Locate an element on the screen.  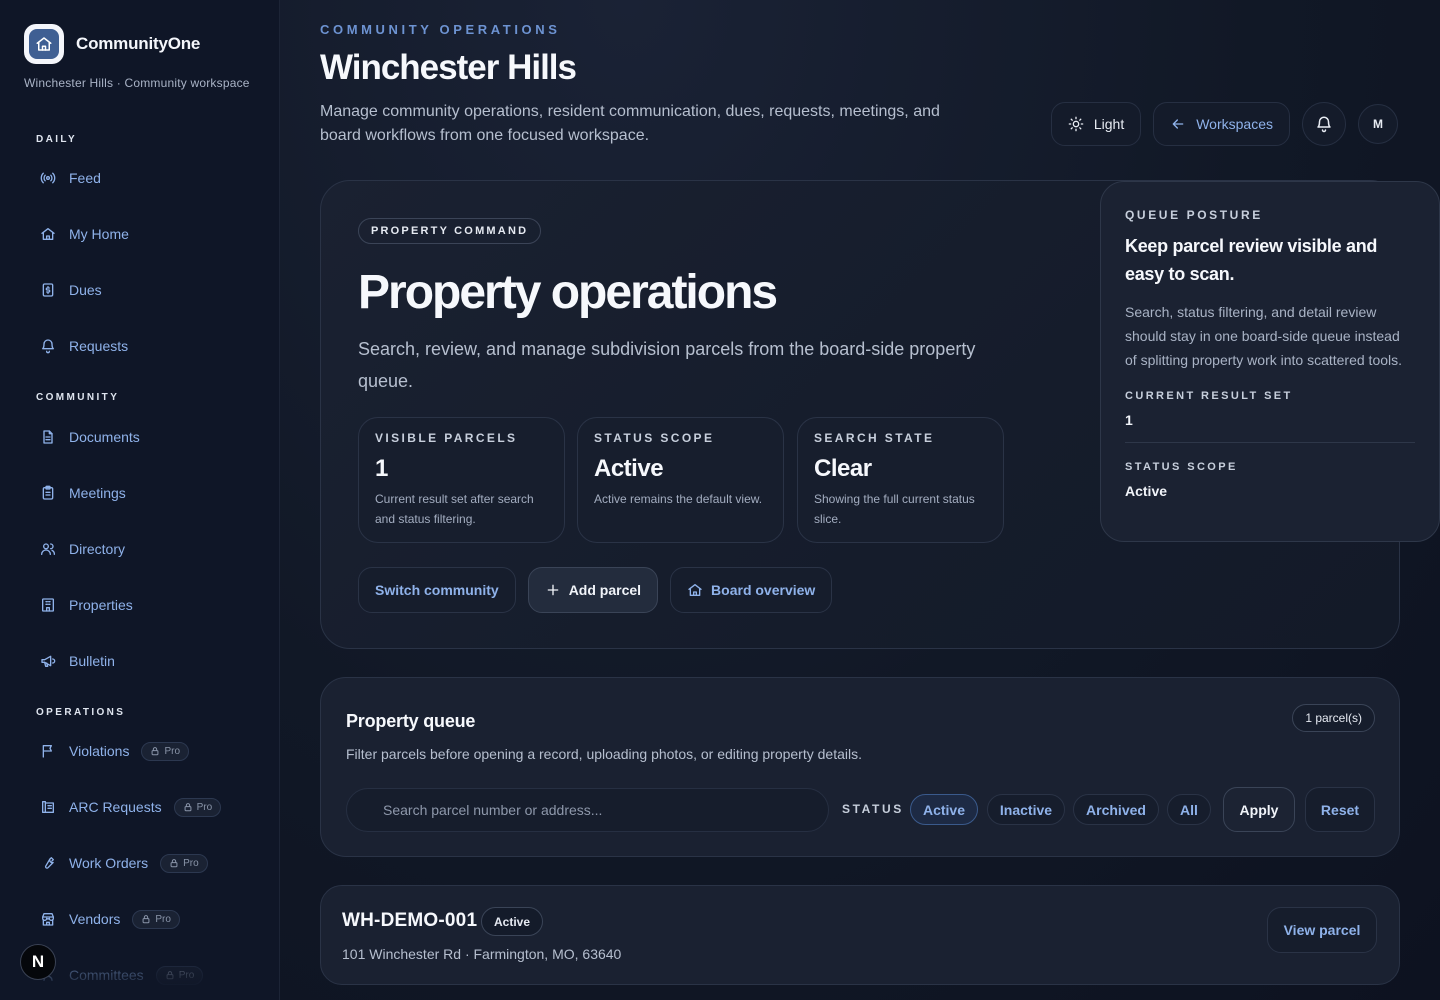
filter-chip-archived: Archived is located at coordinates (1116, 809).